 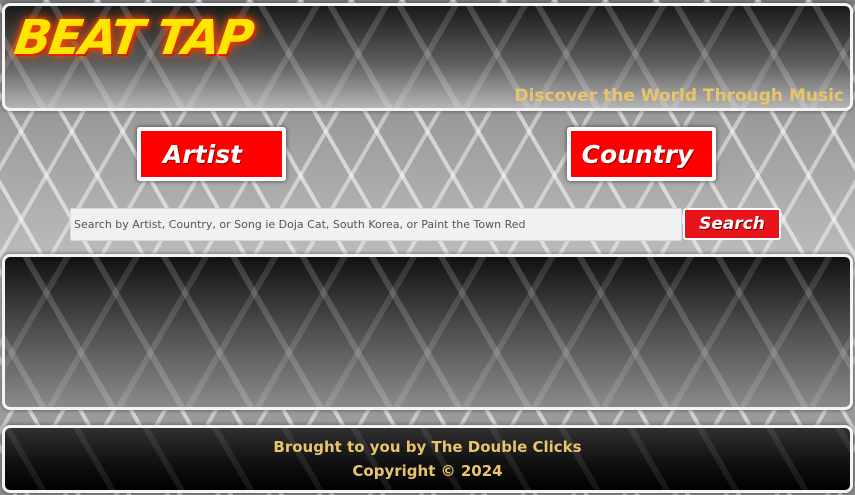 What do you see at coordinates (376, 224) in the screenshot?
I see `search-input` at bounding box center [376, 224].